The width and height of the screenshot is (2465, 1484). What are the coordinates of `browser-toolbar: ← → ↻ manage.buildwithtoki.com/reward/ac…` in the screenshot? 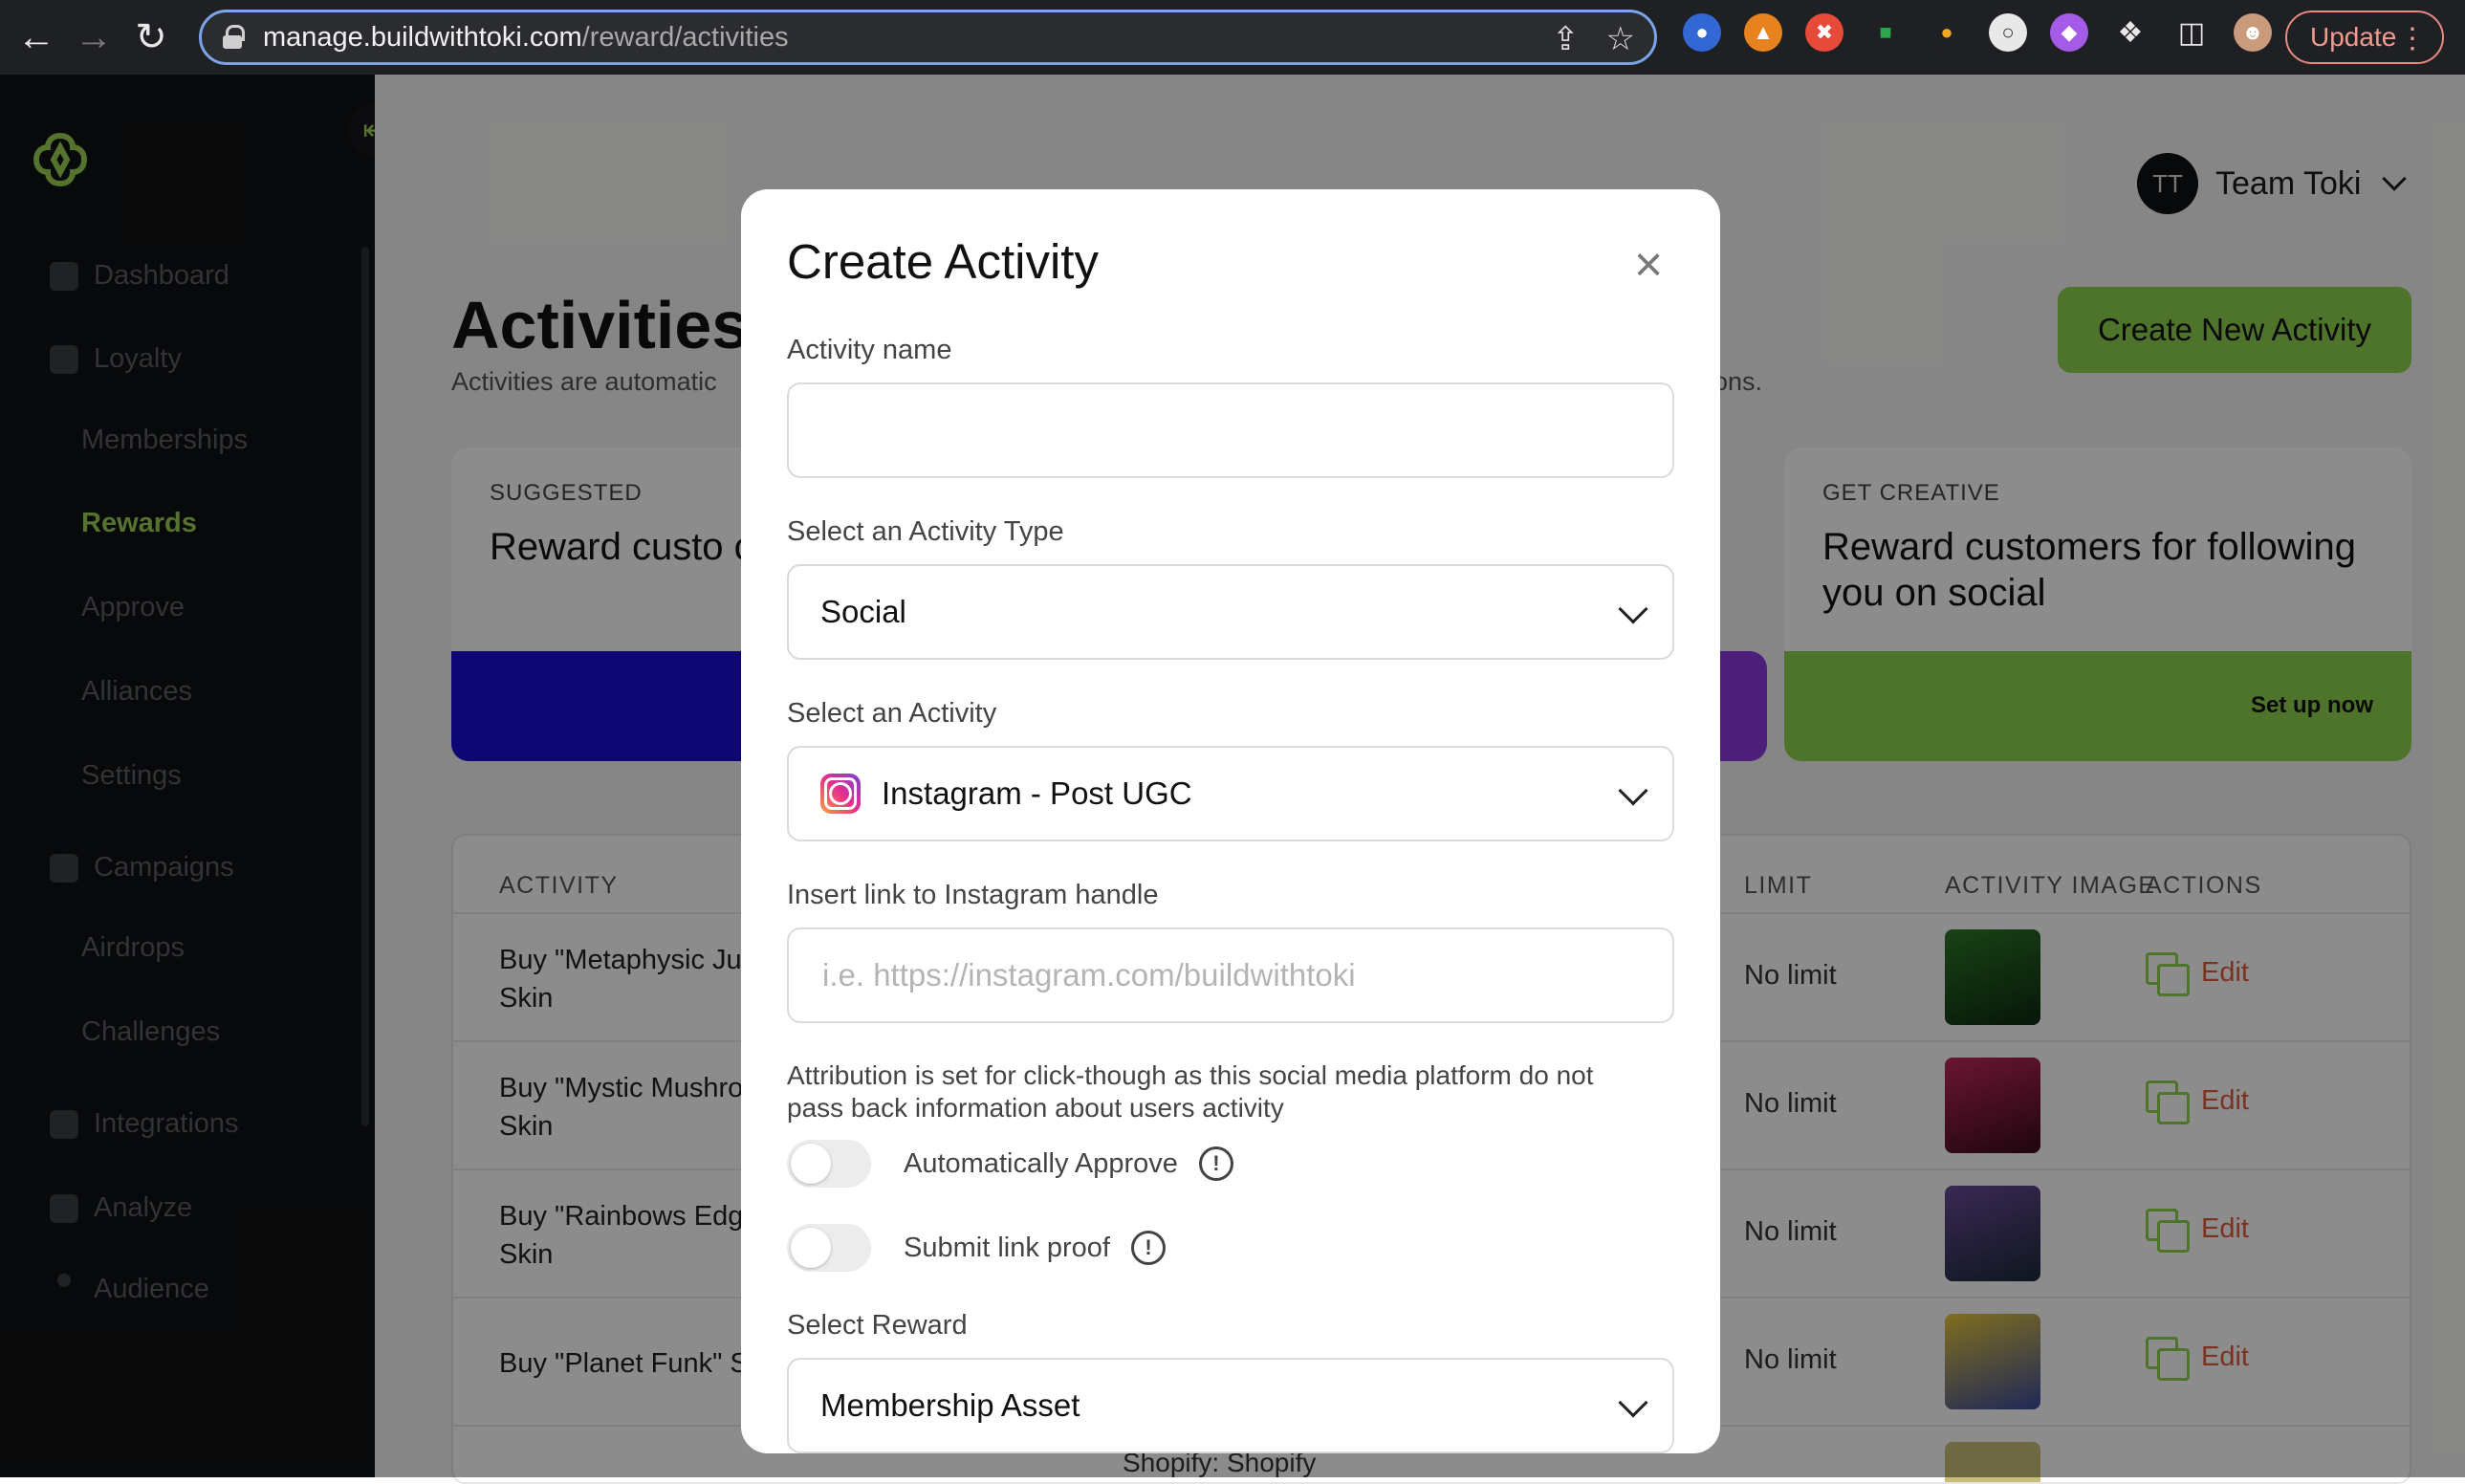 It's located at (1232, 37).